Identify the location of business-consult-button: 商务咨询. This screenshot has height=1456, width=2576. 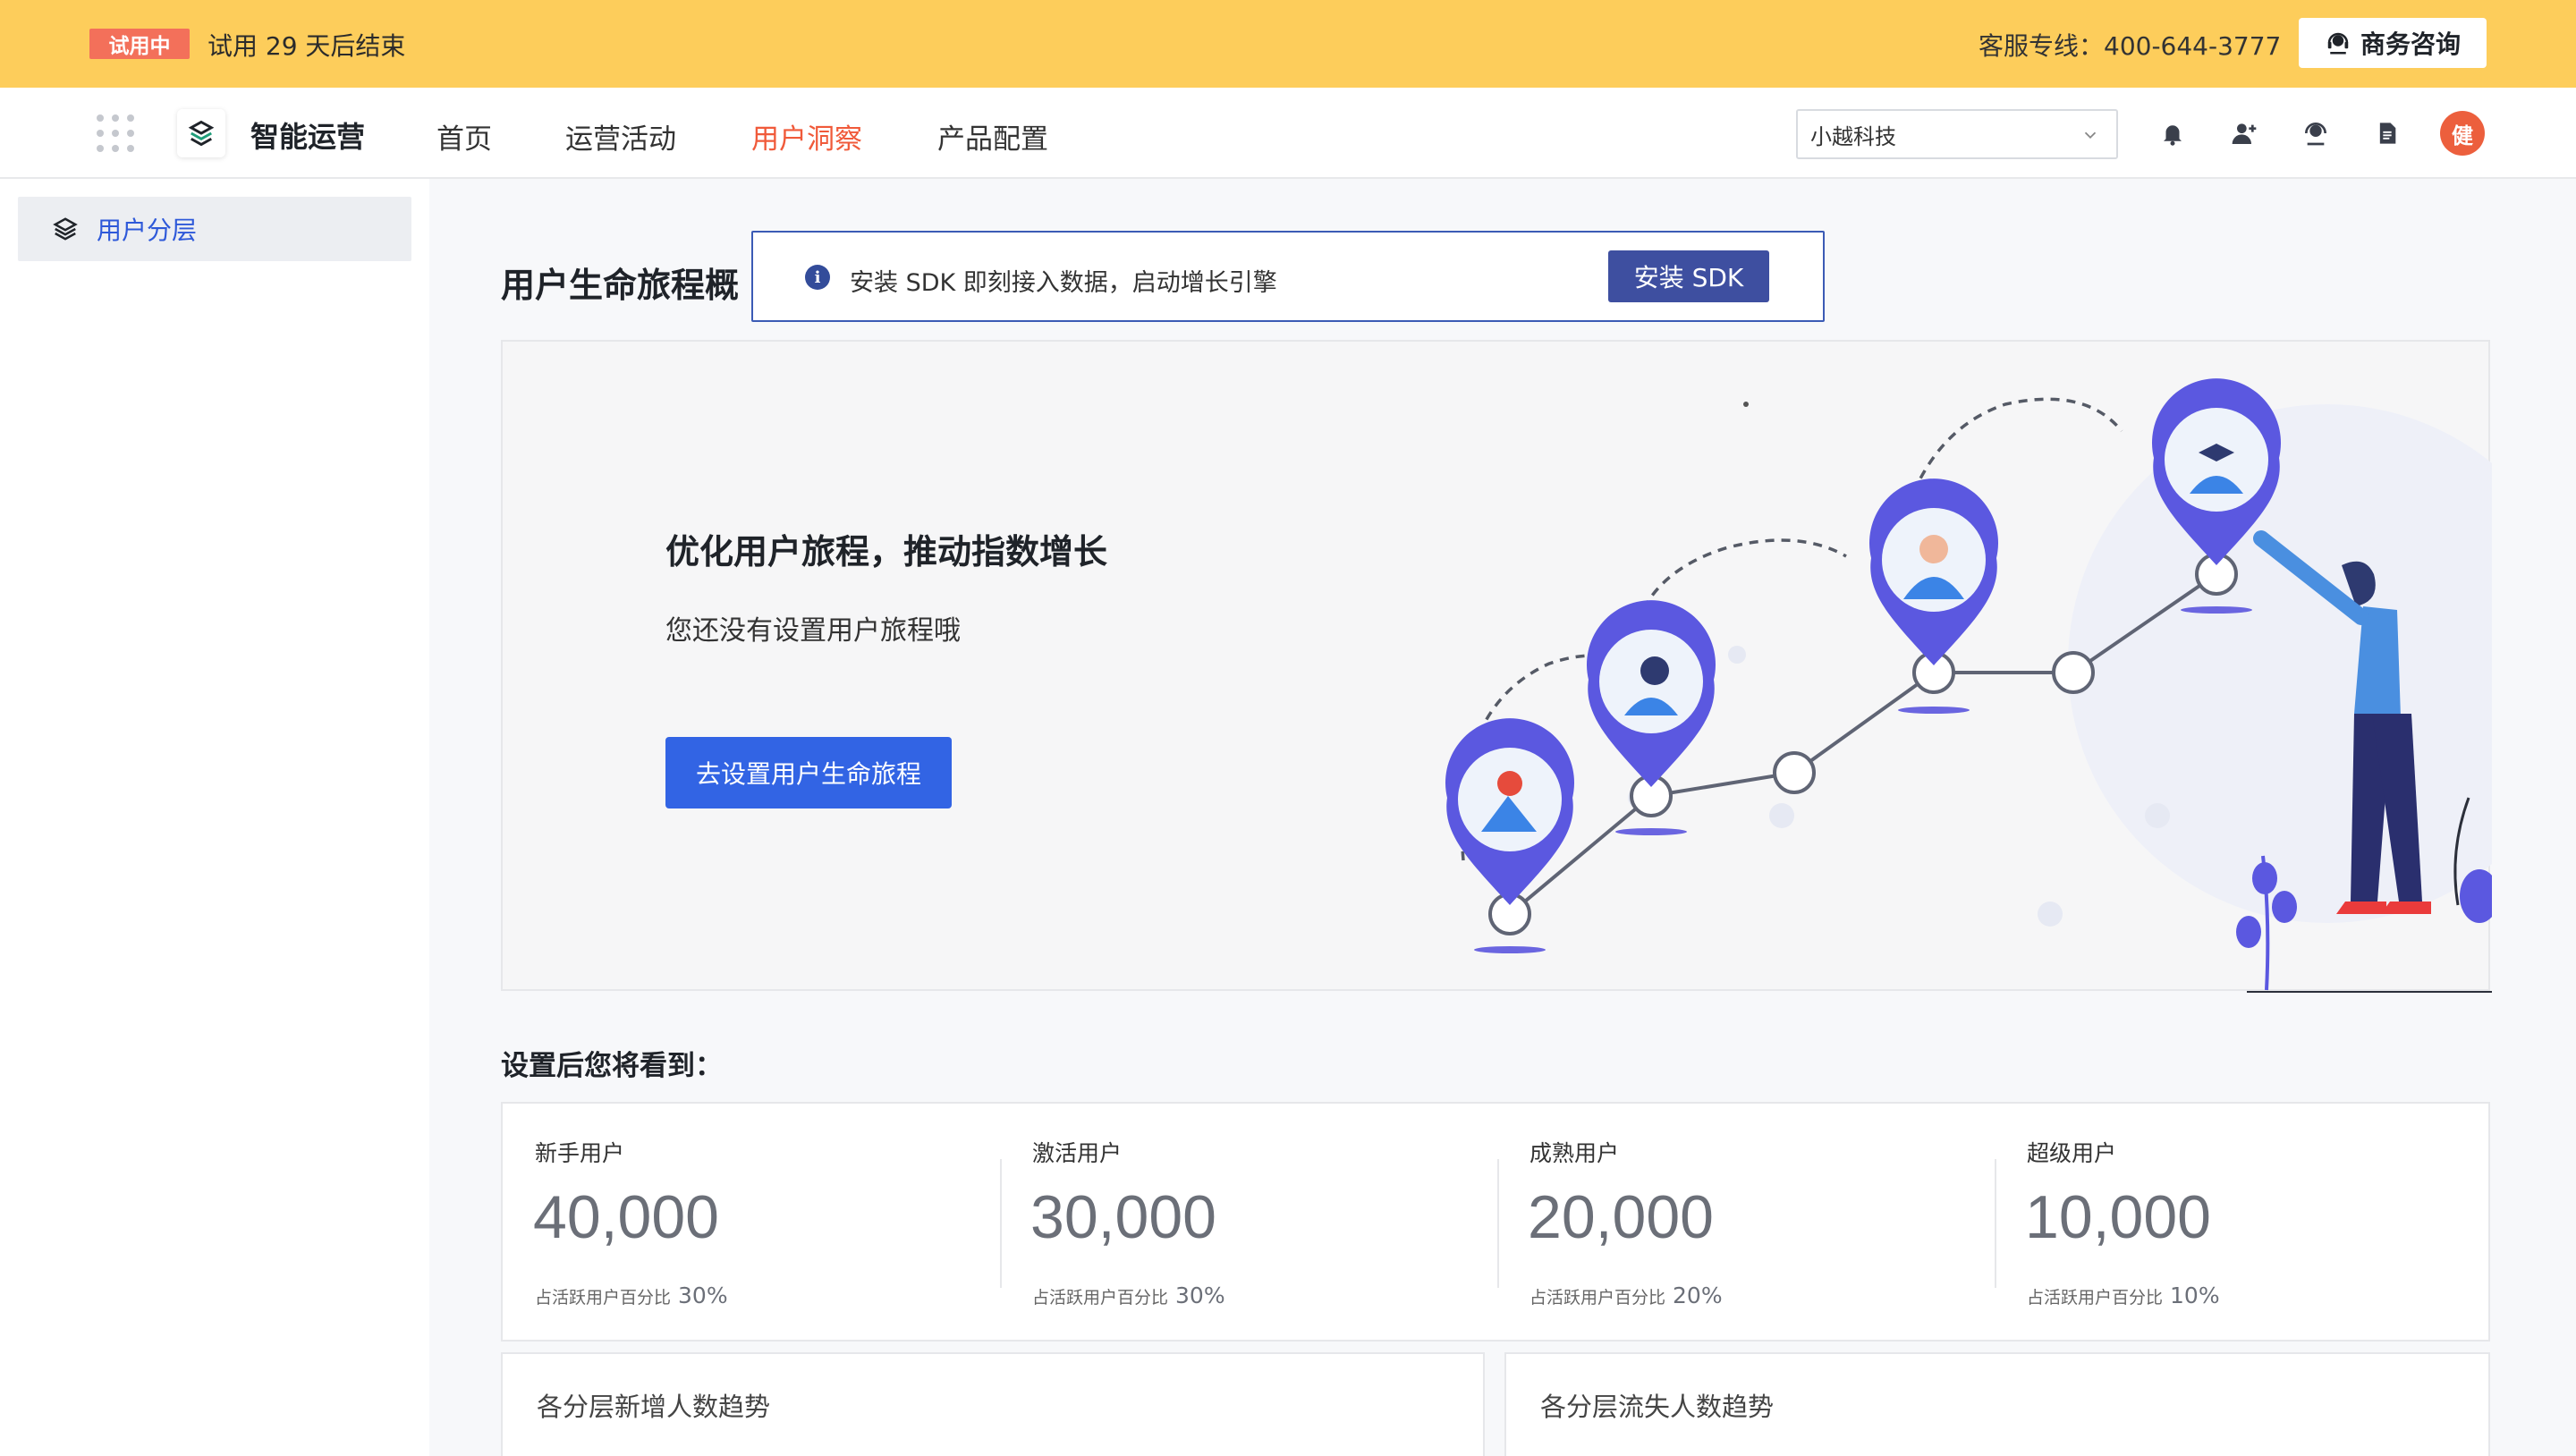
(2393, 43).